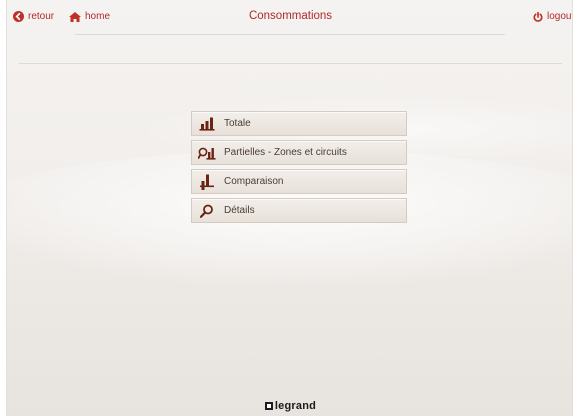 Image resolution: width=579 pixels, height=416 pixels. Describe the element at coordinates (538, 16) in the screenshot. I see `power-icon` at that location.